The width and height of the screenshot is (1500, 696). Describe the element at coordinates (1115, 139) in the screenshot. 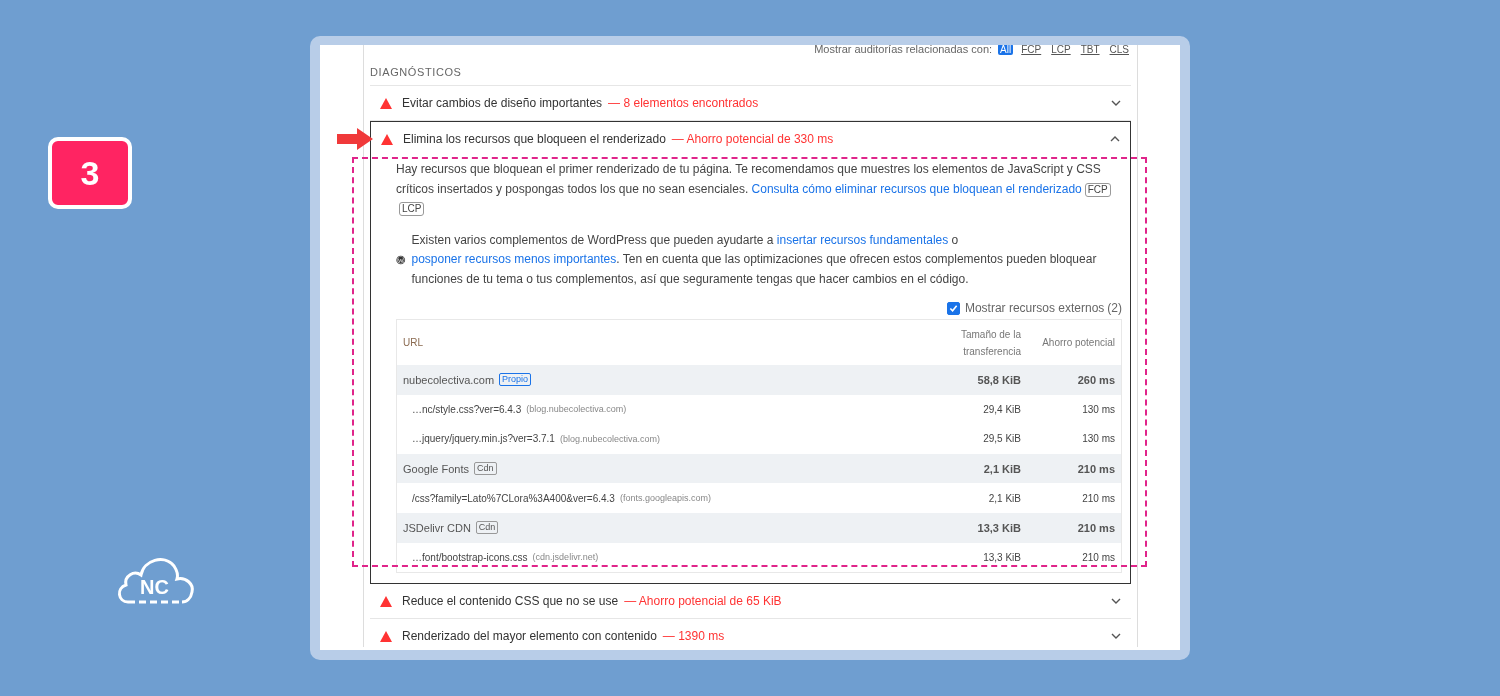

I see `chevron-up-icon` at that location.